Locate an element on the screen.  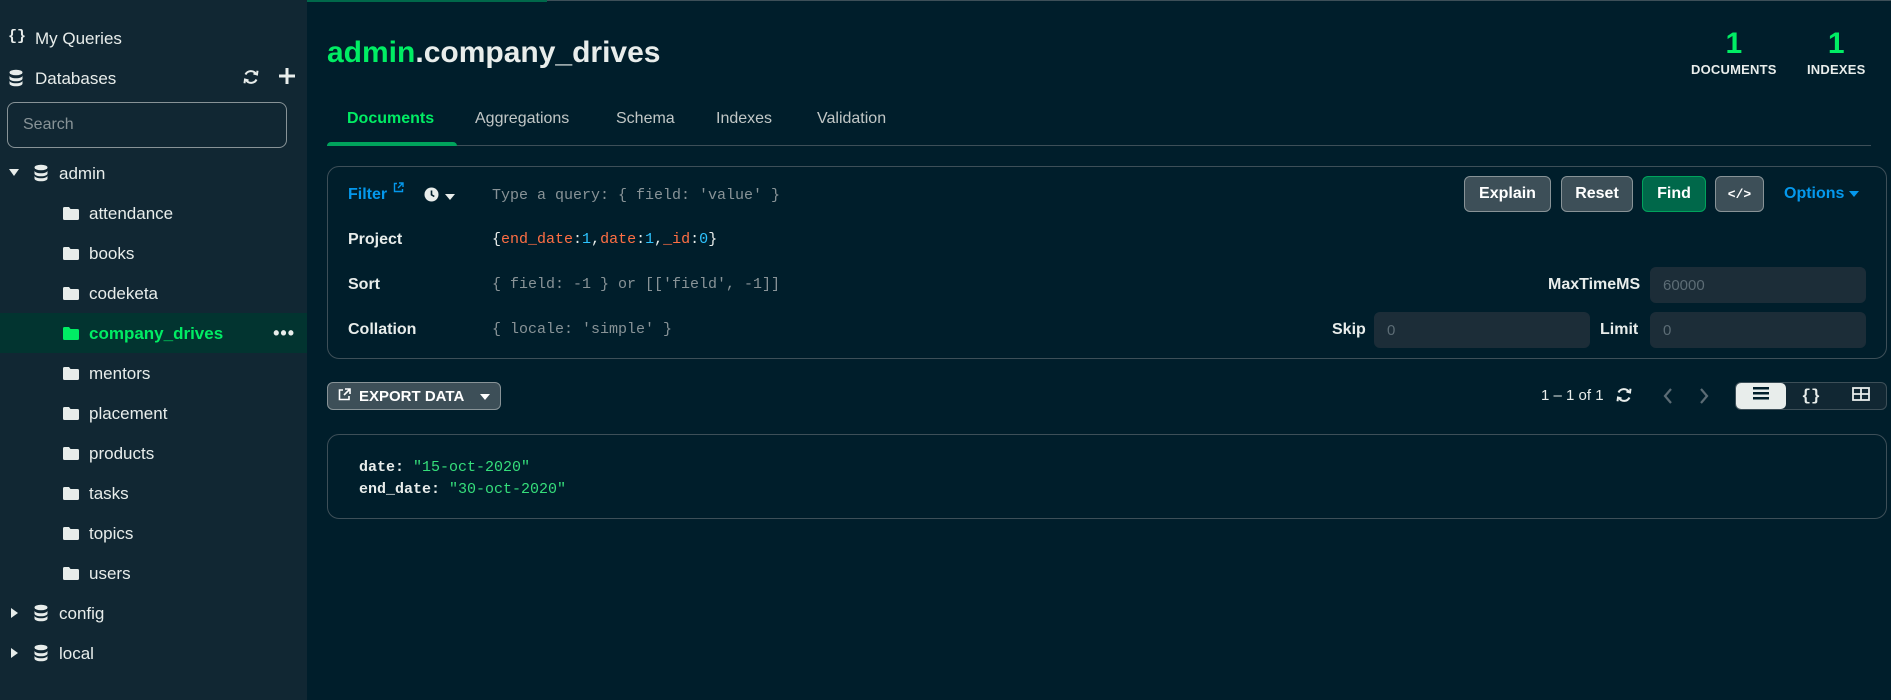
limit-input: 0 is located at coordinates (1758, 330).